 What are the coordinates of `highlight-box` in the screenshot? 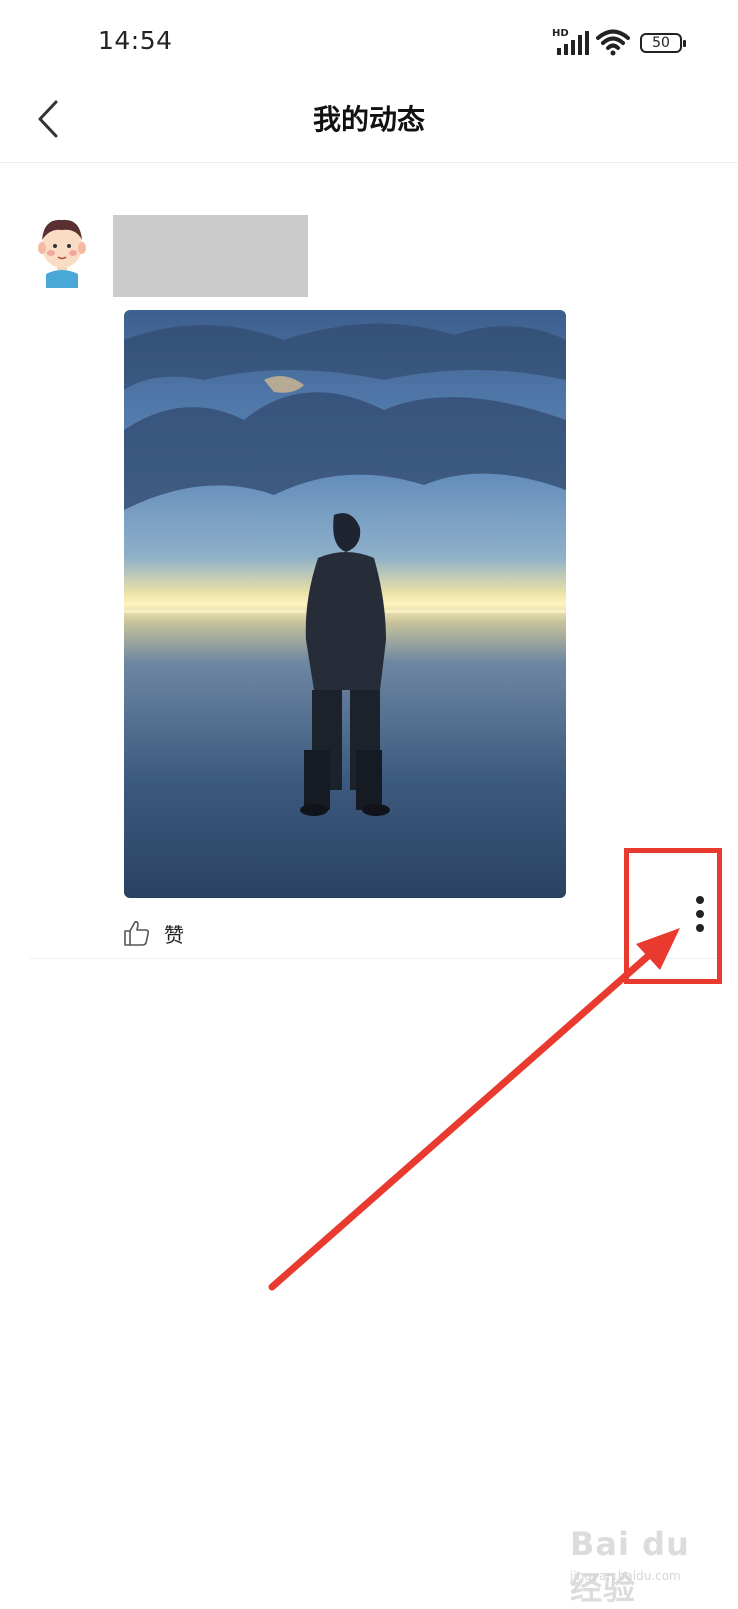 It's located at (673, 916).